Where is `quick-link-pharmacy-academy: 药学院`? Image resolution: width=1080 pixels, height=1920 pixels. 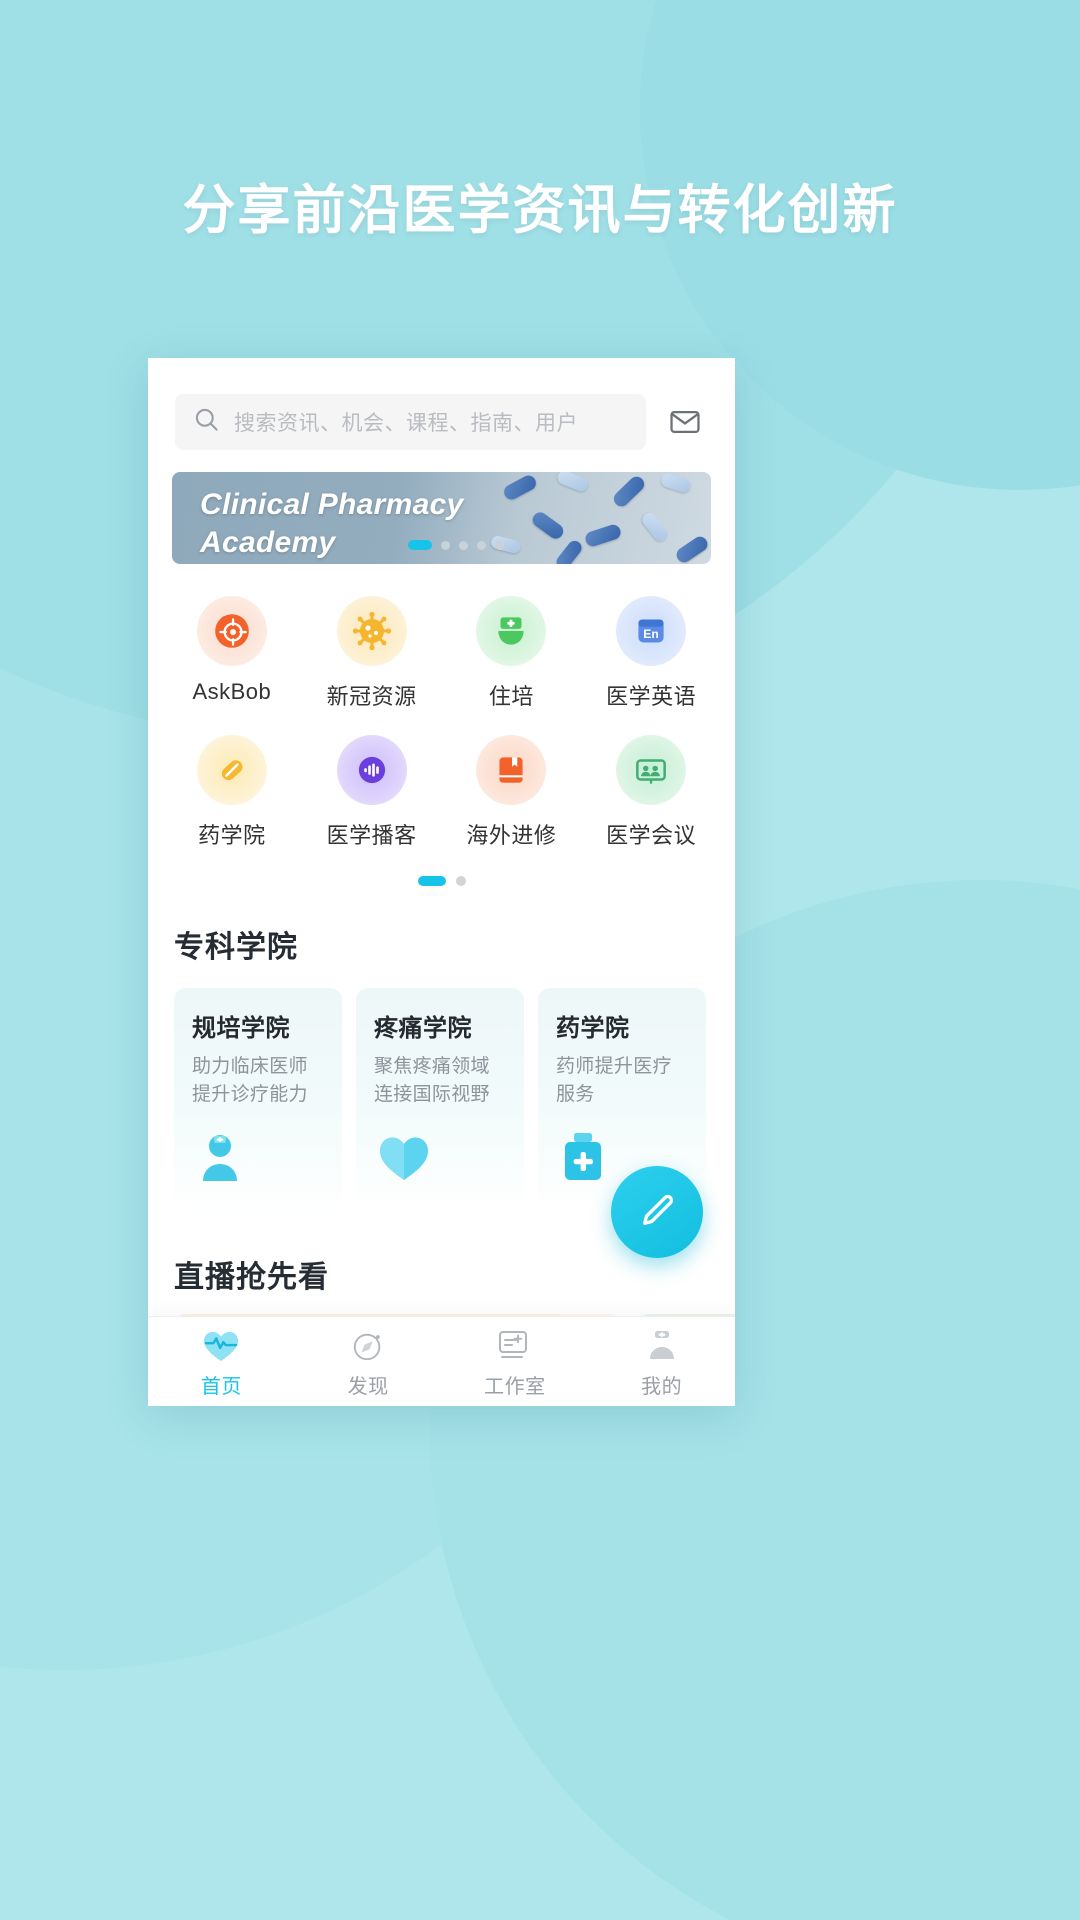
quick-link-pharmacy-academy: 药学院 is located at coordinates (232, 789).